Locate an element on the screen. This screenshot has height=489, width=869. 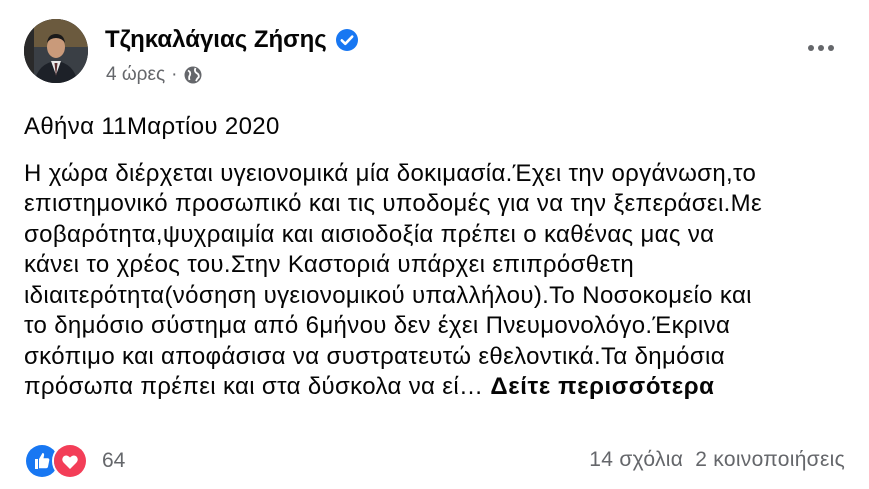
comments-count: 14 σχόλια is located at coordinates (636, 460).